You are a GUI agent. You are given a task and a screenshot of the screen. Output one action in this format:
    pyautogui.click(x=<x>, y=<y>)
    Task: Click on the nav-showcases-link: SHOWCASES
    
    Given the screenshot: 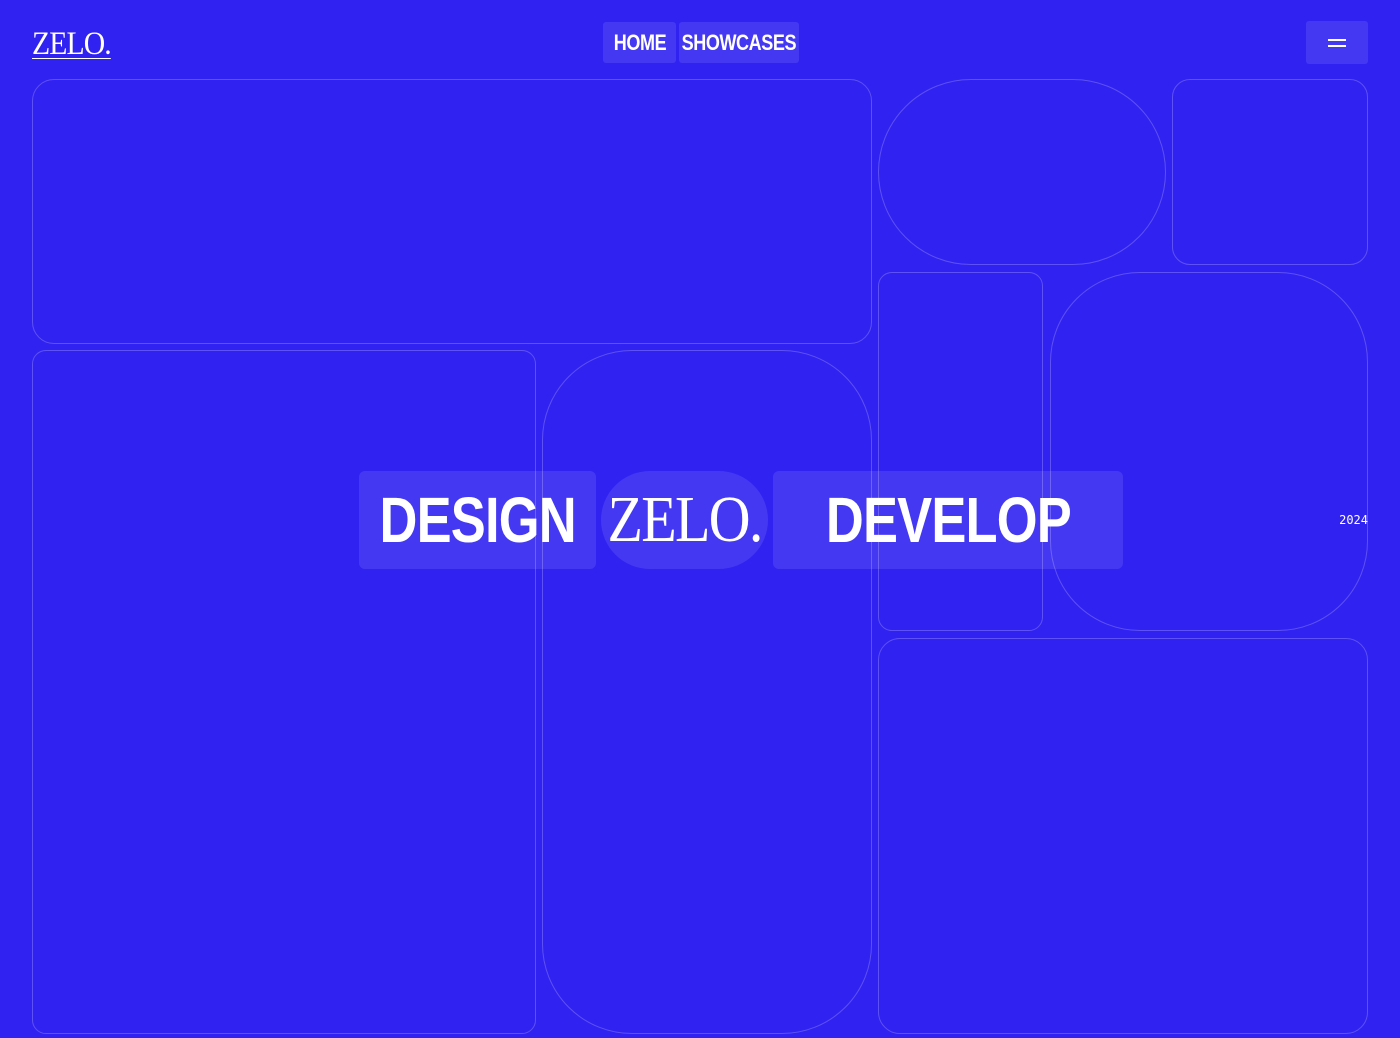 What is the action you would take?
    pyautogui.click(x=739, y=42)
    